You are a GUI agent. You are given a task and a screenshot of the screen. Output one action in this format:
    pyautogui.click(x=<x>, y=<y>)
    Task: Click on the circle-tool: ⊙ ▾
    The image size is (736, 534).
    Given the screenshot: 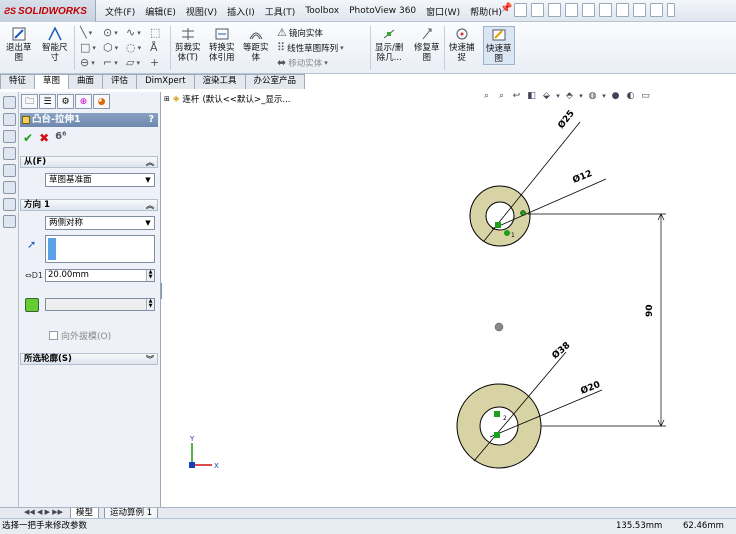 What is the action you would take?
    pyautogui.click(x=110, y=32)
    